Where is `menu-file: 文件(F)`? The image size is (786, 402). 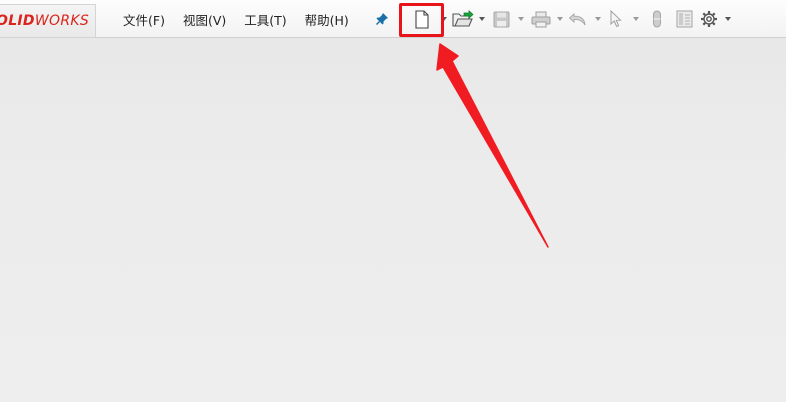 menu-file: 文件(F) is located at coordinates (144, 19).